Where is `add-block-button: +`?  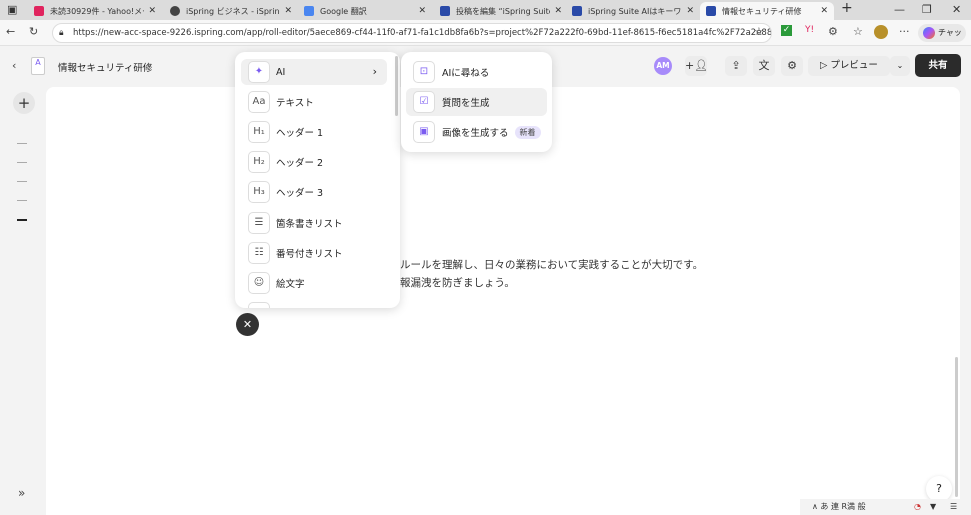 add-block-button: + is located at coordinates (24, 103).